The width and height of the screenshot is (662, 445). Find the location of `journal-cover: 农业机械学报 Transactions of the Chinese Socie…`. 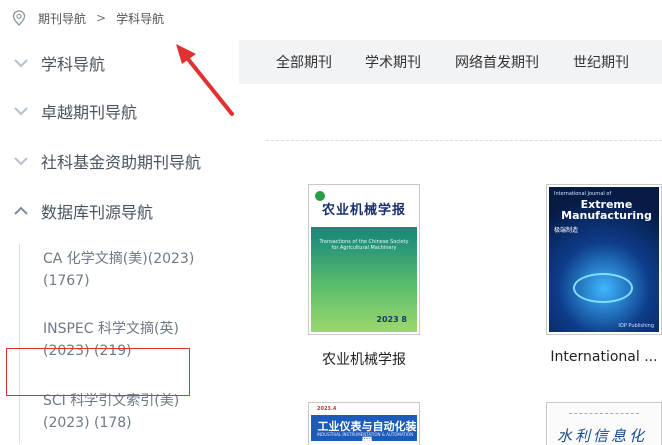

journal-cover: 农业机械学报 Transactions of the Chinese Socie… is located at coordinates (364, 259).